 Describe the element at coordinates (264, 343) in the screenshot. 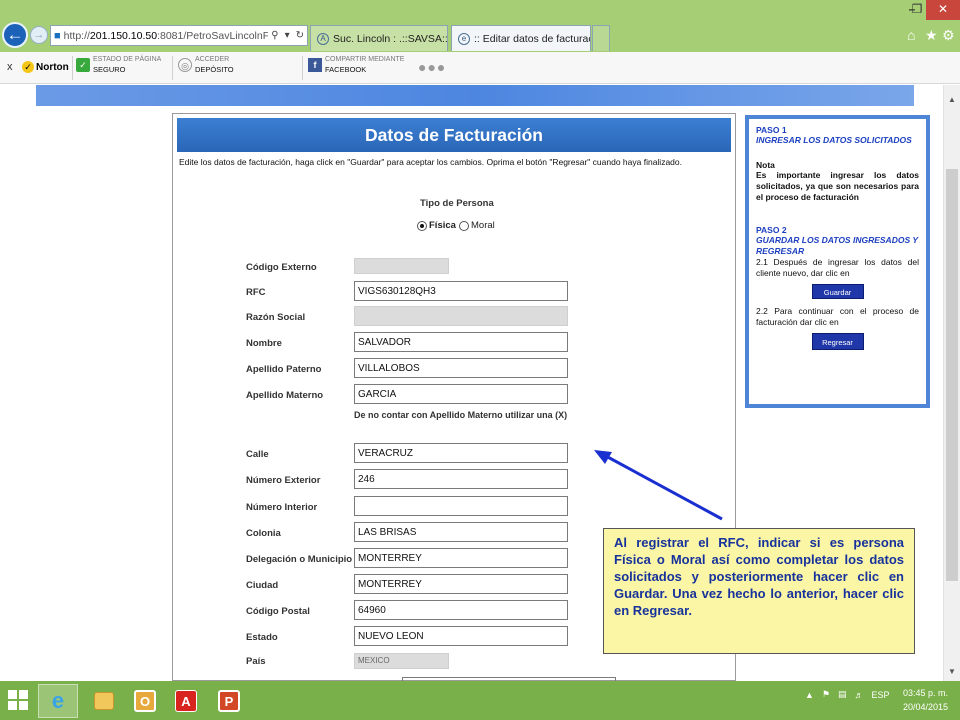

I see `label-nombre: Nombre` at that location.